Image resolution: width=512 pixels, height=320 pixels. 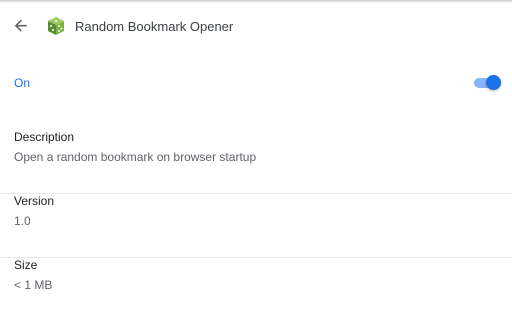 What do you see at coordinates (33, 285) in the screenshot?
I see `size-value: < 1 MB` at bounding box center [33, 285].